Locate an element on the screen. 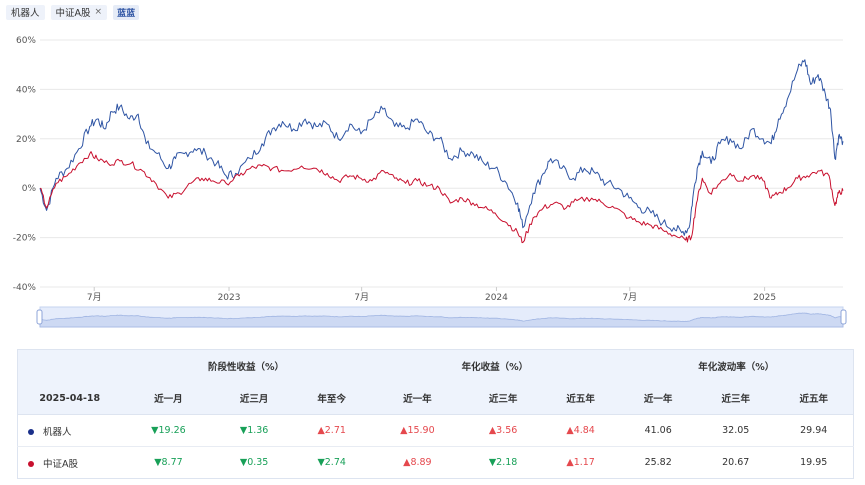 This screenshot has height=485, width=865. value-cell: ▼8.77 is located at coordinates (168, 462).